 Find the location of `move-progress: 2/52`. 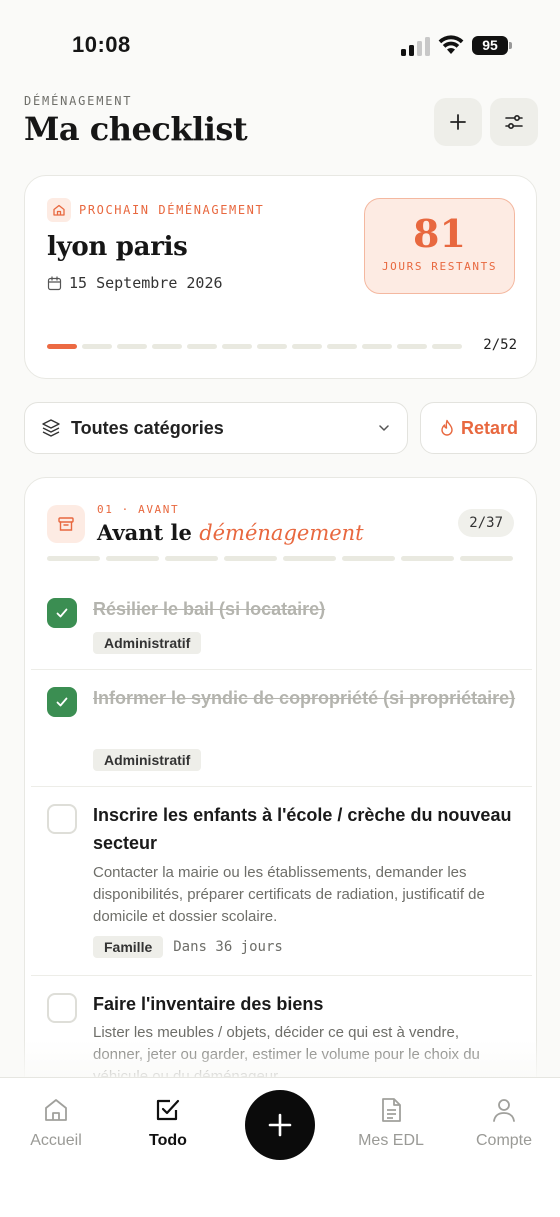

move-progress: 2/52 is located at coordinates (282, 346).